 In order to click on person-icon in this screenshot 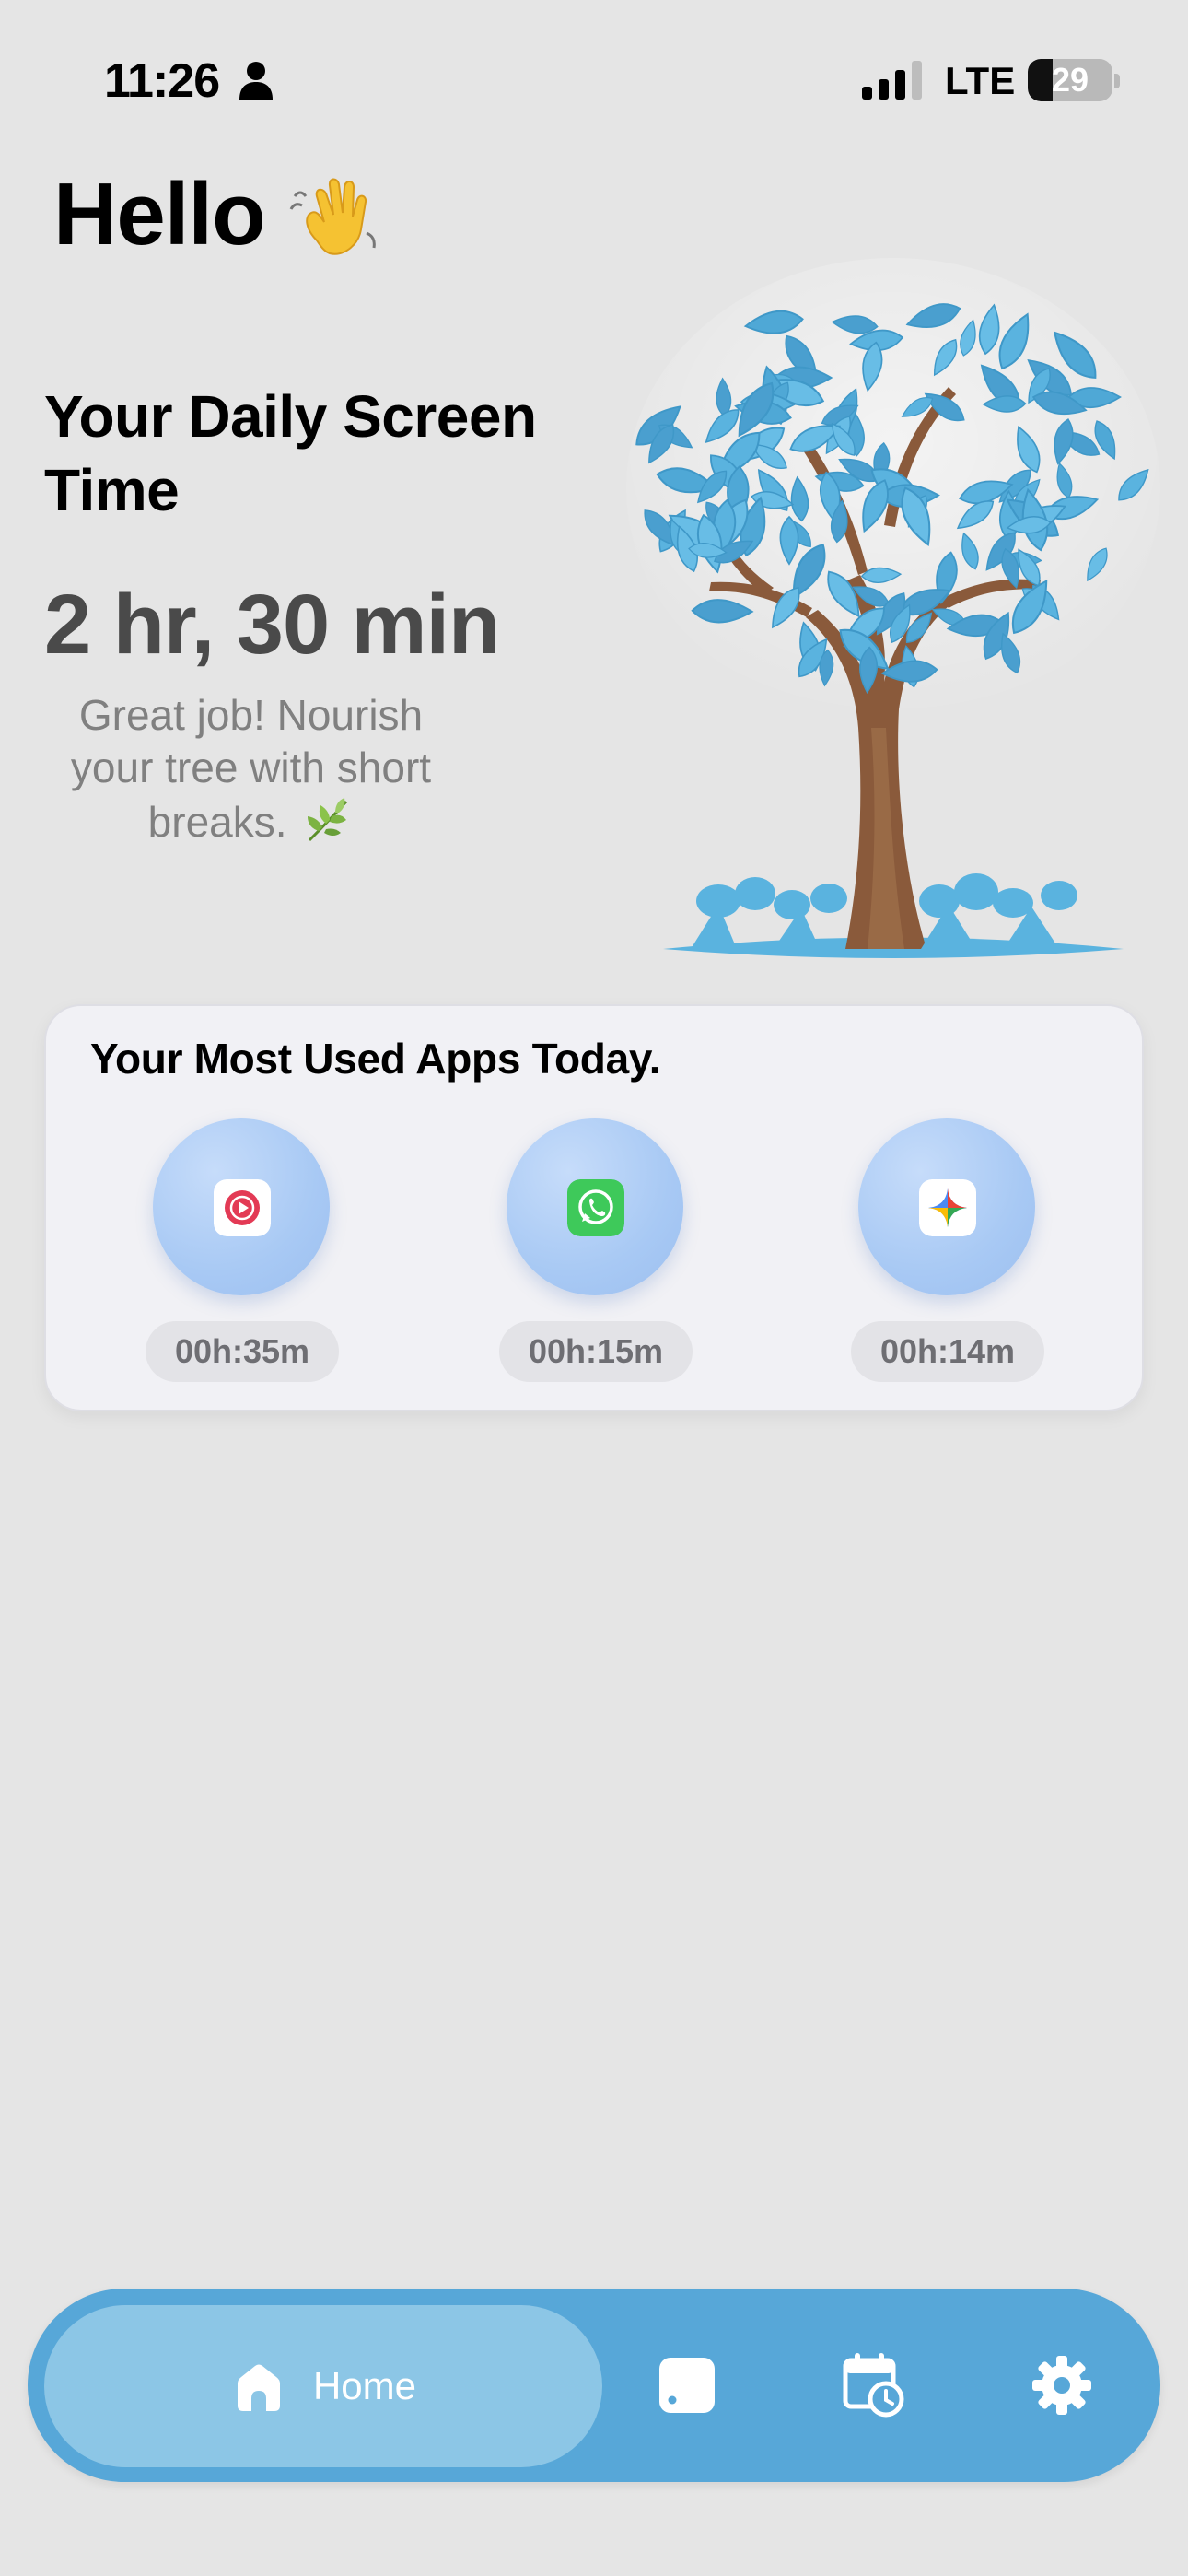, I will do `click(256, 81)`.